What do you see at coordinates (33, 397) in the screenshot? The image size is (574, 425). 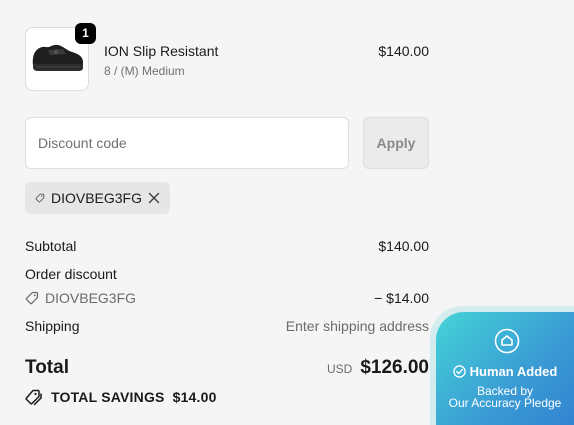 I see `tags-icon` at bounding box center [33, 397].